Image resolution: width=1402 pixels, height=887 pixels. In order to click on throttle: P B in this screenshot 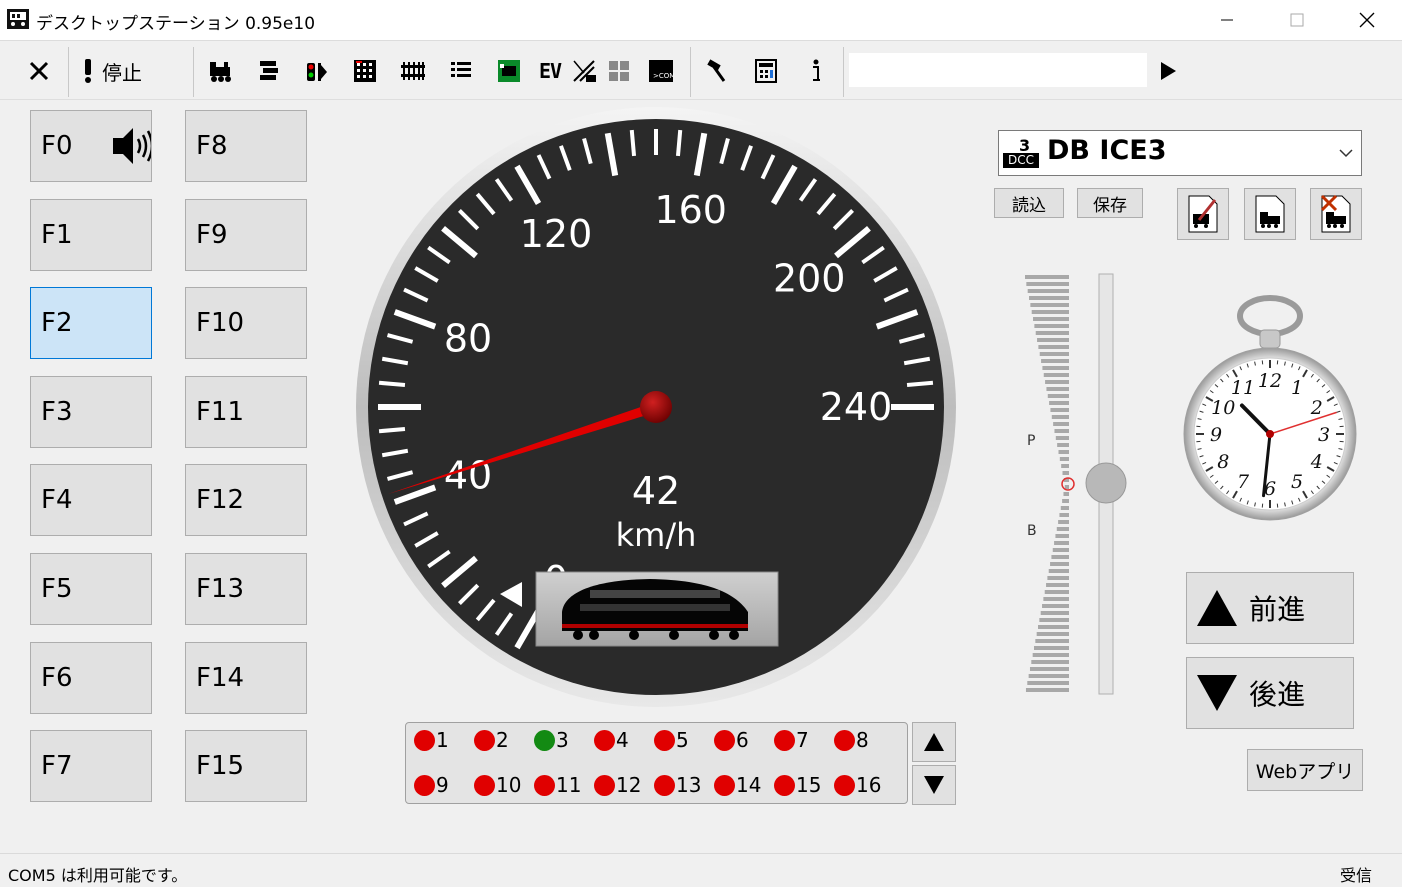, I will do `click(1075, 482)`.